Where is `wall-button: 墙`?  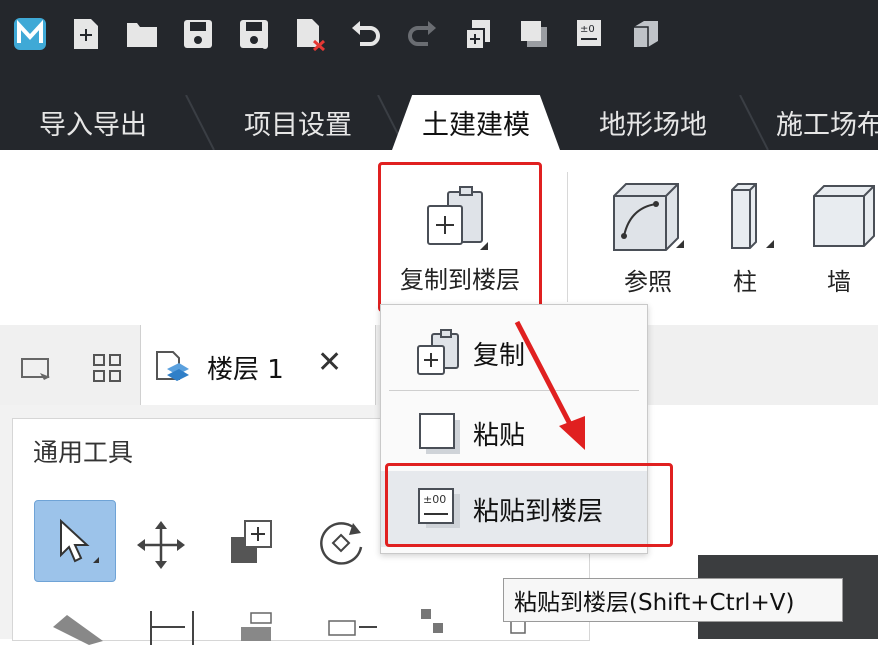 wall-button: 墙 is located at coordinates (839, 239).